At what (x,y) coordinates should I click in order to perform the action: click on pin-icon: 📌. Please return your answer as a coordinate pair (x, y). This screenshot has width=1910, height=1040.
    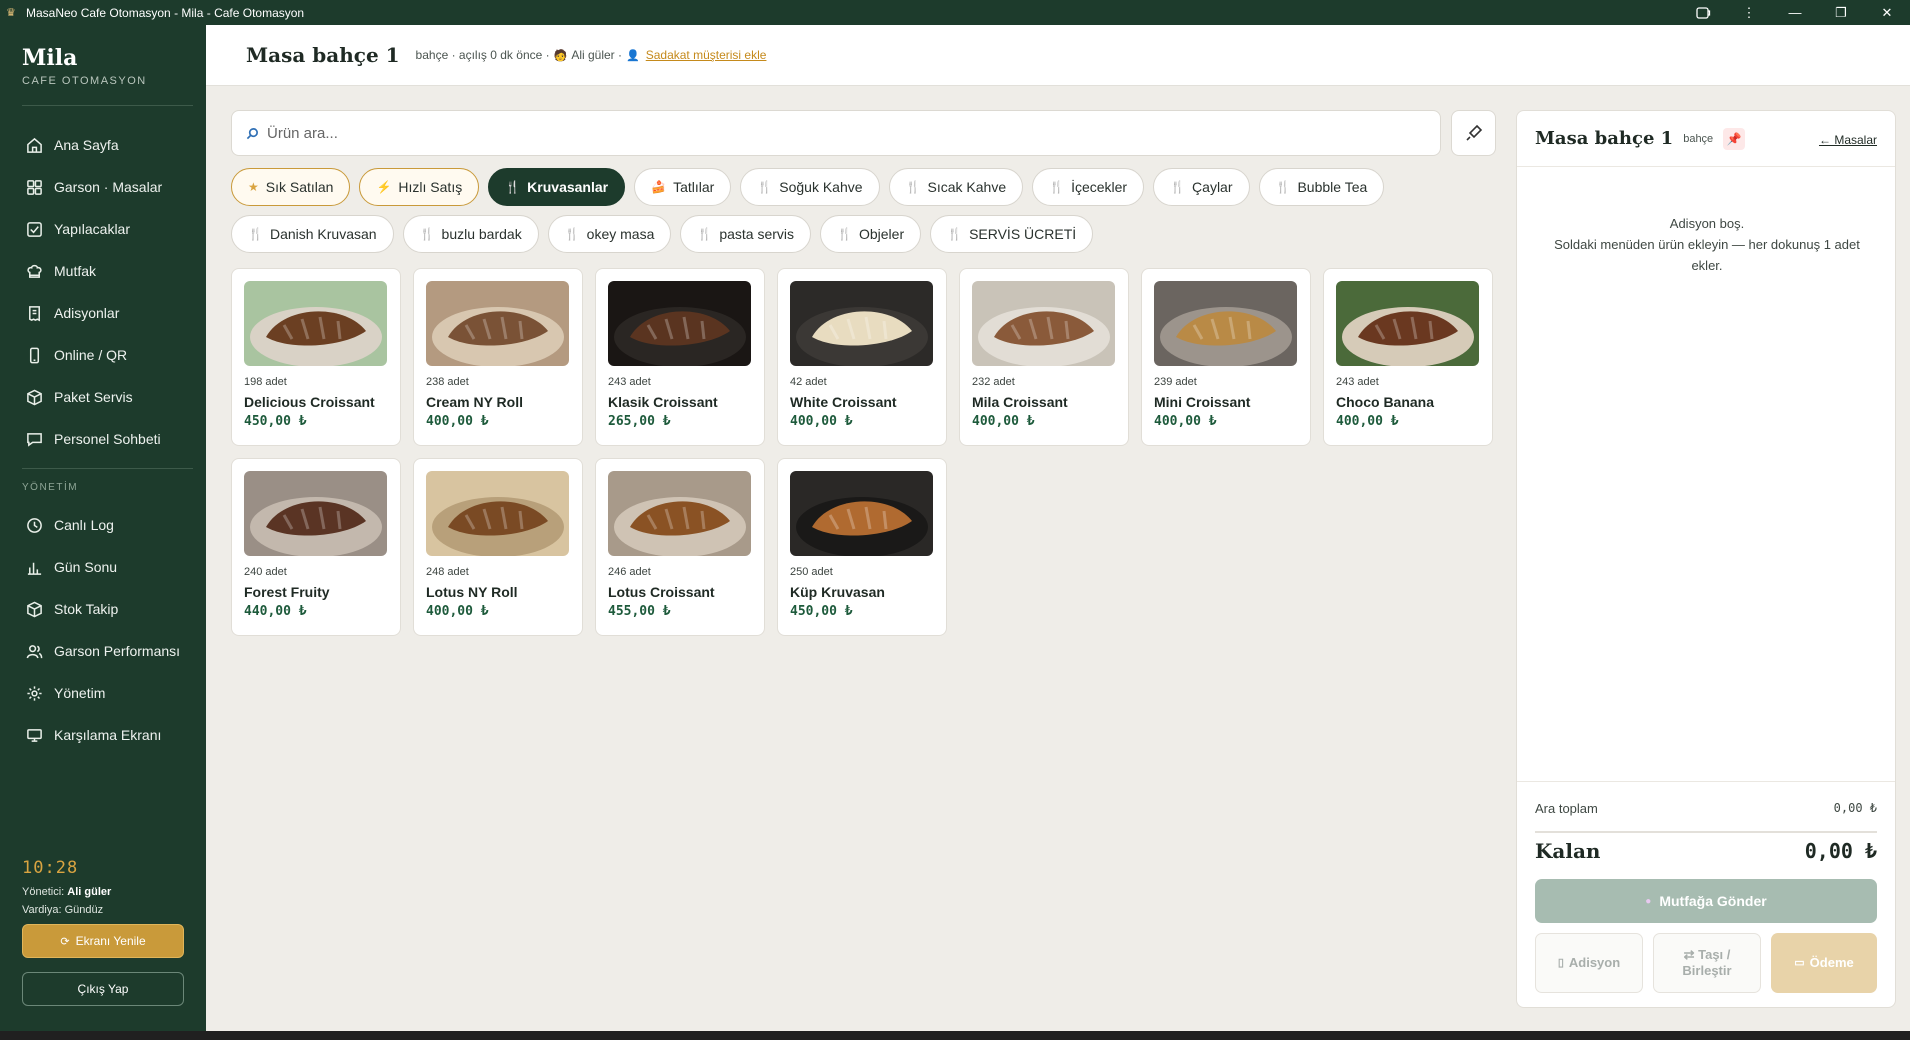
    Looking at the image, I should click on (1734, 138).